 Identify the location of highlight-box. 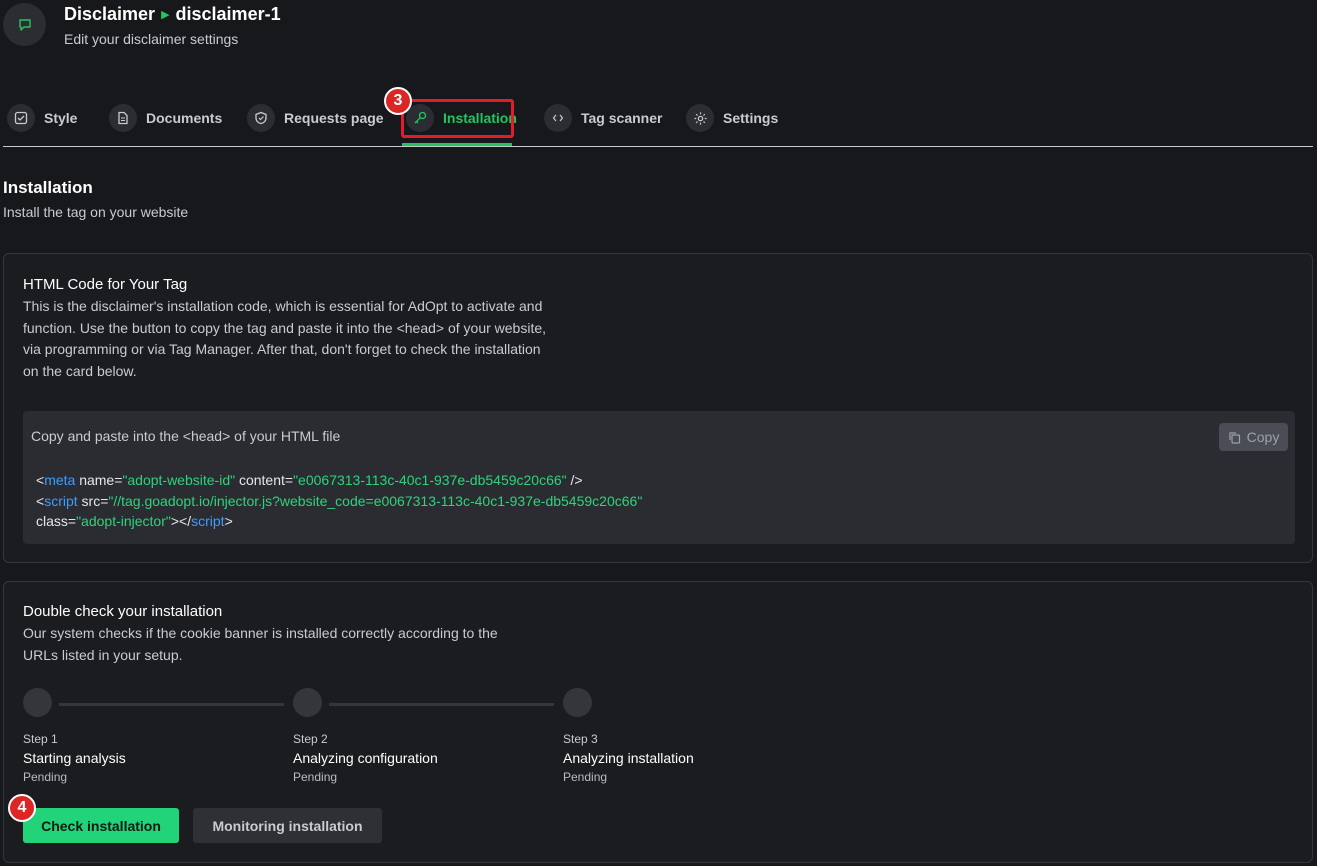
(457, 118).